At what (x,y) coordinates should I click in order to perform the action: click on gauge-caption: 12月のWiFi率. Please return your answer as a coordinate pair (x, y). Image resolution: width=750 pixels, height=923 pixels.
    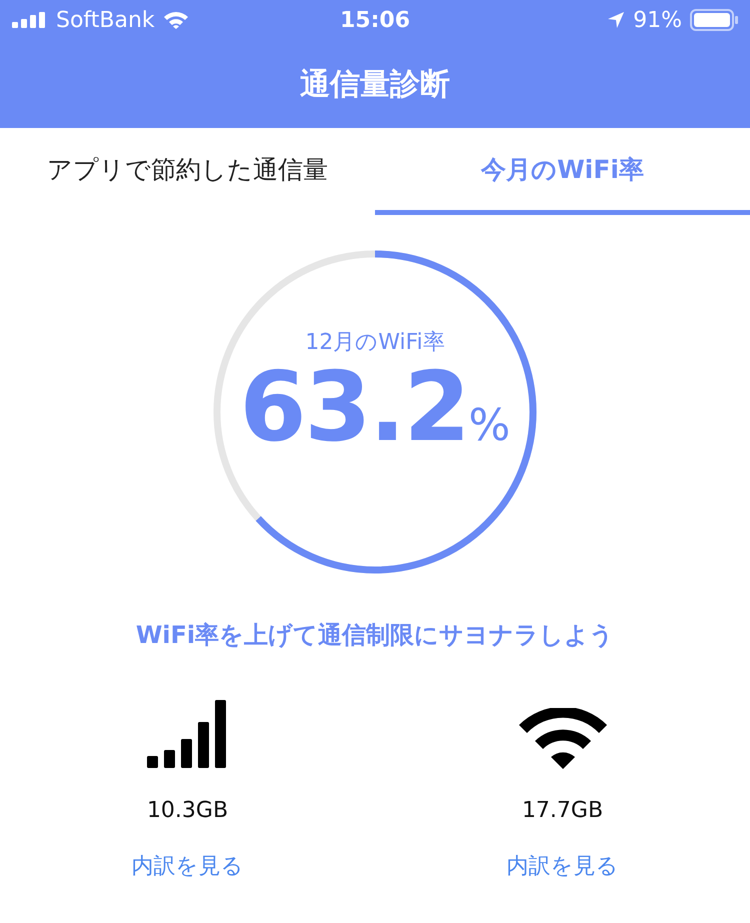
    Looking at the image, I should click on (375, 342).